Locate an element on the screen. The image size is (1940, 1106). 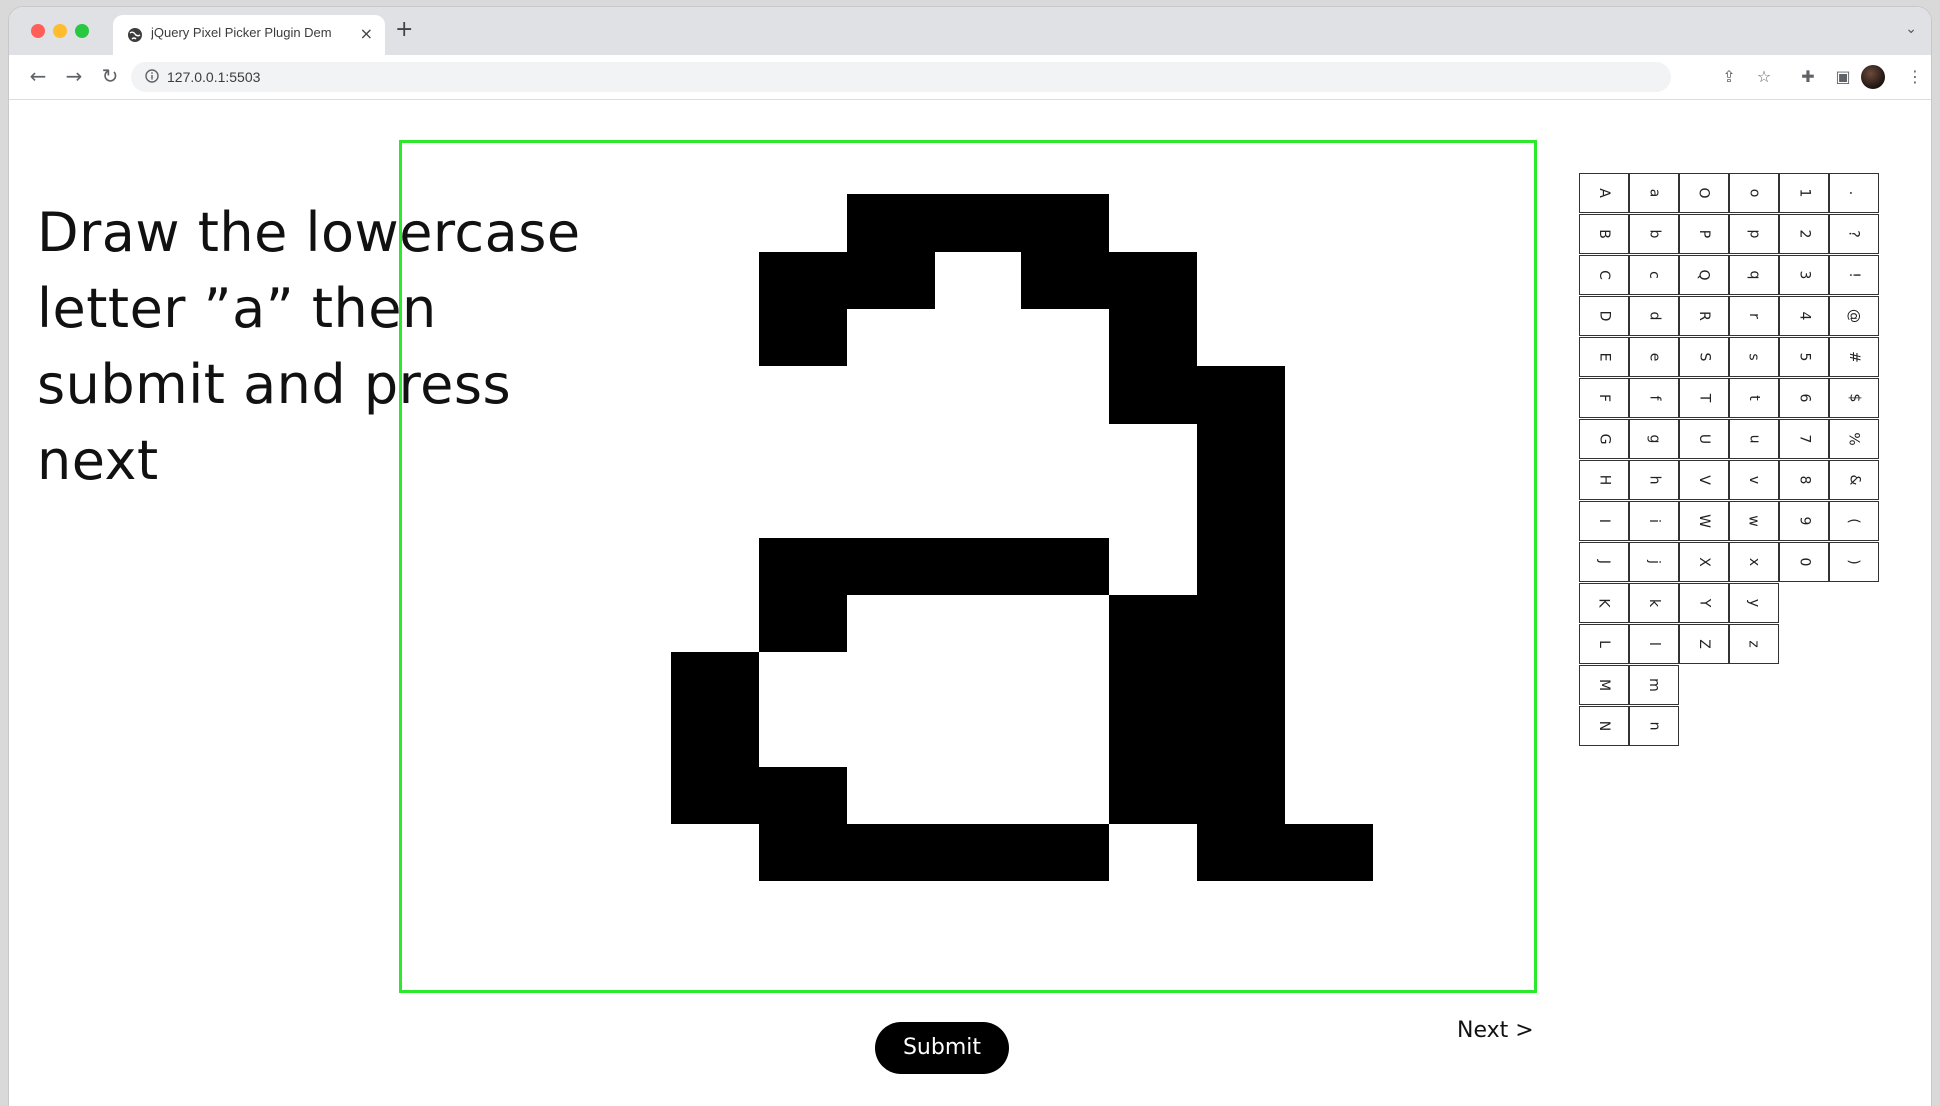
glyph-label: w is located at coordinates (1753, 521).